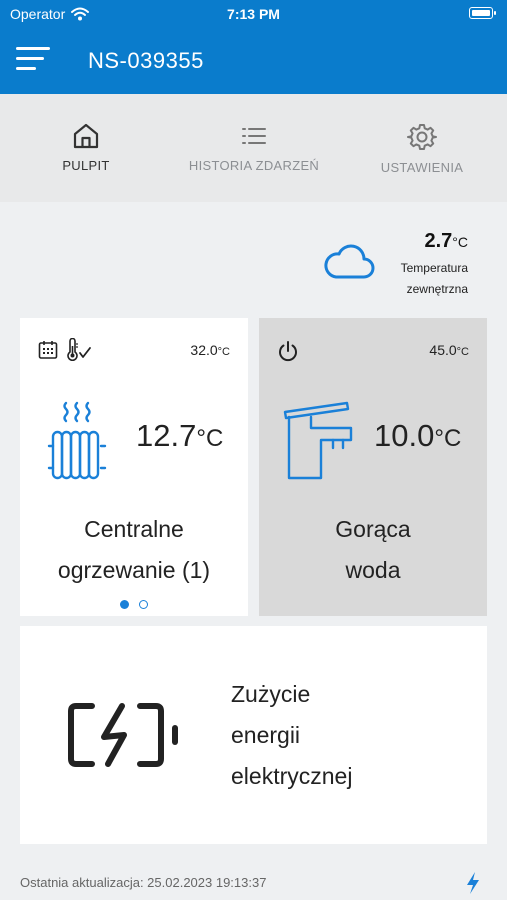  I want to click on hot-water-card: 45.0°C 10.0°C Gorąca woda, so click(373, 467).